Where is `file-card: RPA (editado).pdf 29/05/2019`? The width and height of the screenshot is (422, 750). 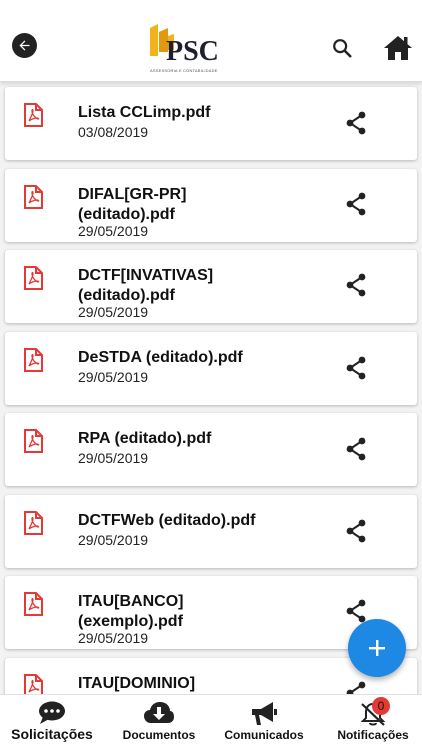 file-card: RPA (editado).pdf 29/05/2019 is located at coordinates (211, 449).